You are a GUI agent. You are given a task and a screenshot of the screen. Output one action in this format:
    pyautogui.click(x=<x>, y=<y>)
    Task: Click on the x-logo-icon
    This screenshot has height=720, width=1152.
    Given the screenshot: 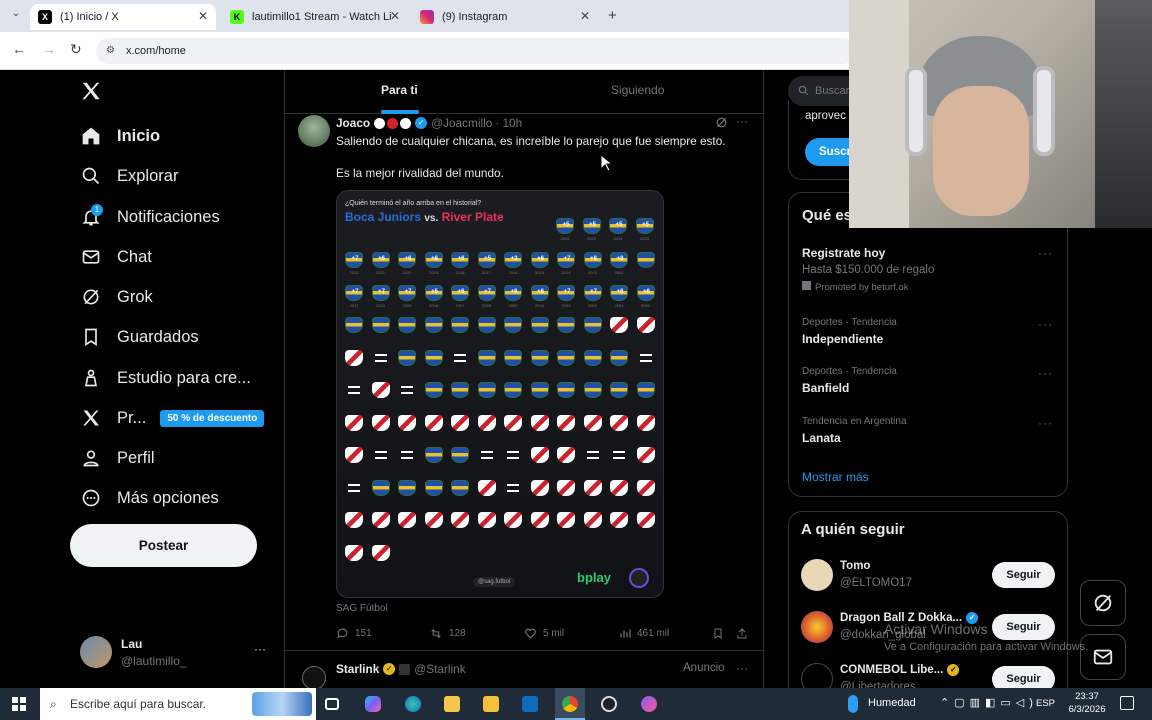 What is the action you would take?
    pyautogui.click(x=91, y=93)
    